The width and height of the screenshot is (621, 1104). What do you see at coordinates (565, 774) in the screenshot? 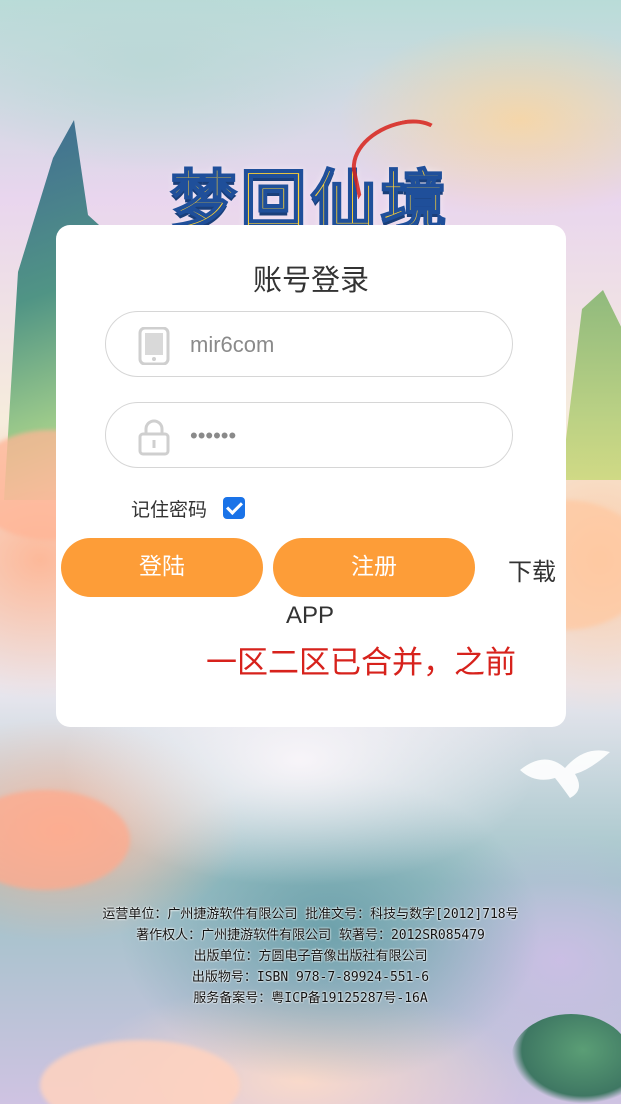
I see `bird-decoration` at bounding box center [565, 774].